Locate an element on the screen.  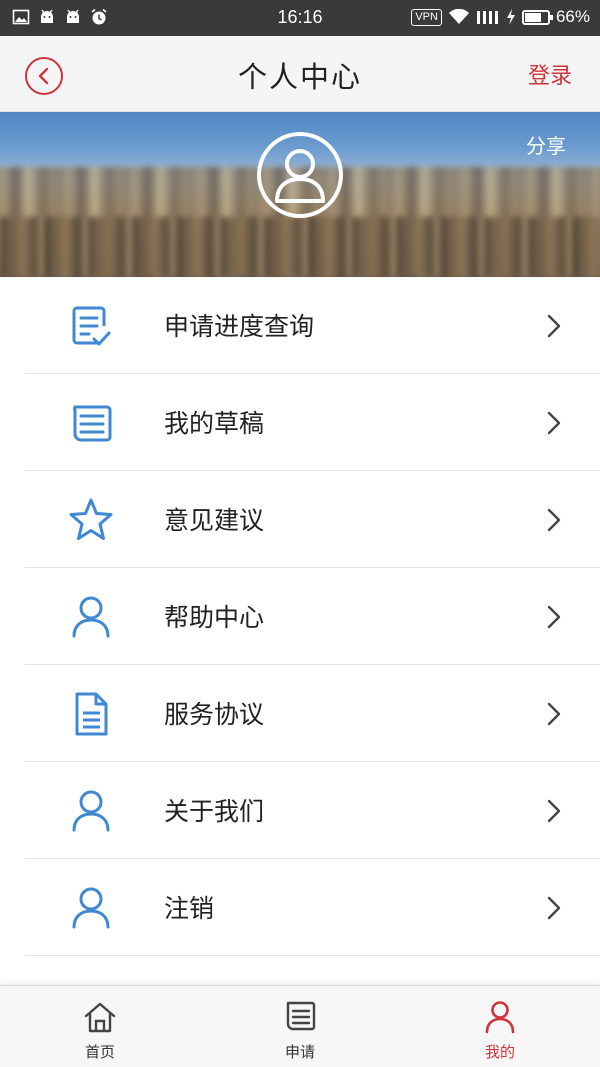
tab-label: 首页 is located at coordinates (99, 1052).